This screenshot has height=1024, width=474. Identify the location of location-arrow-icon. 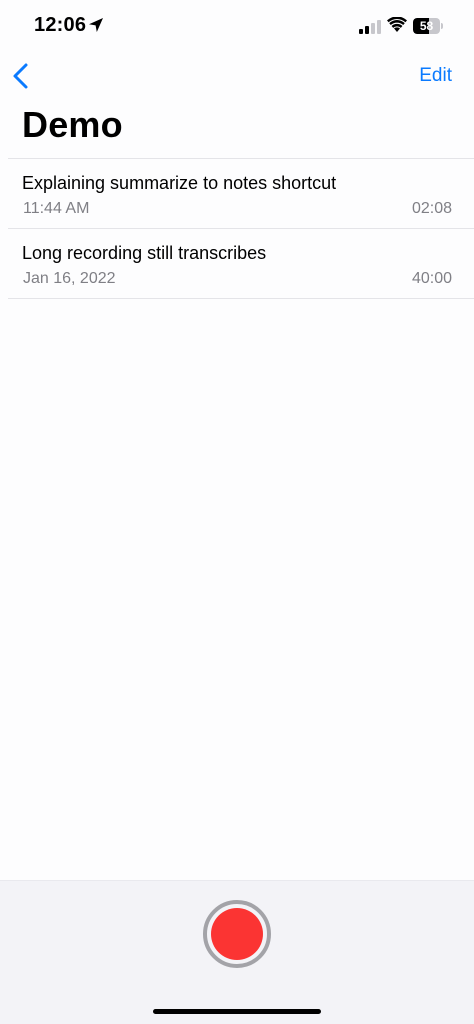
(96, 25).